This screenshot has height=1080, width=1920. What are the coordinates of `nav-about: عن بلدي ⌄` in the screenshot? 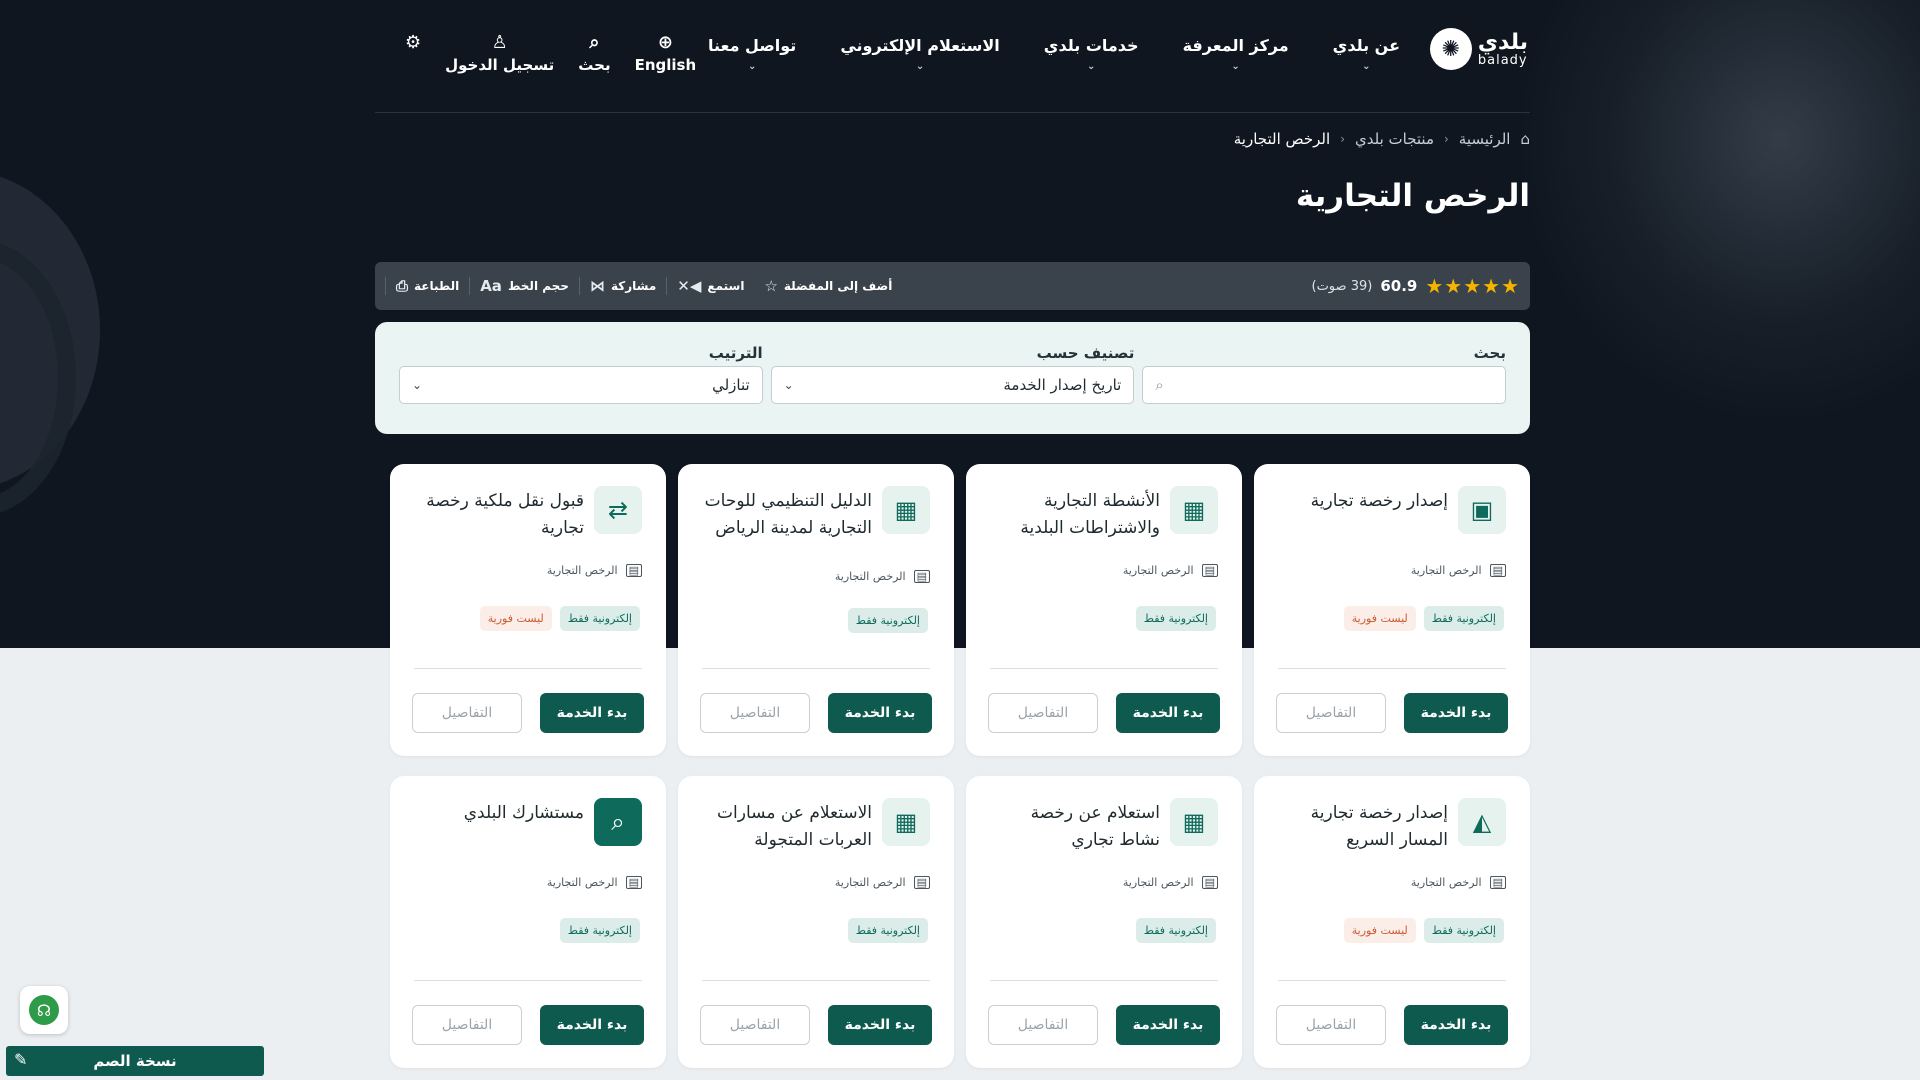 It's located at (1366, 54).